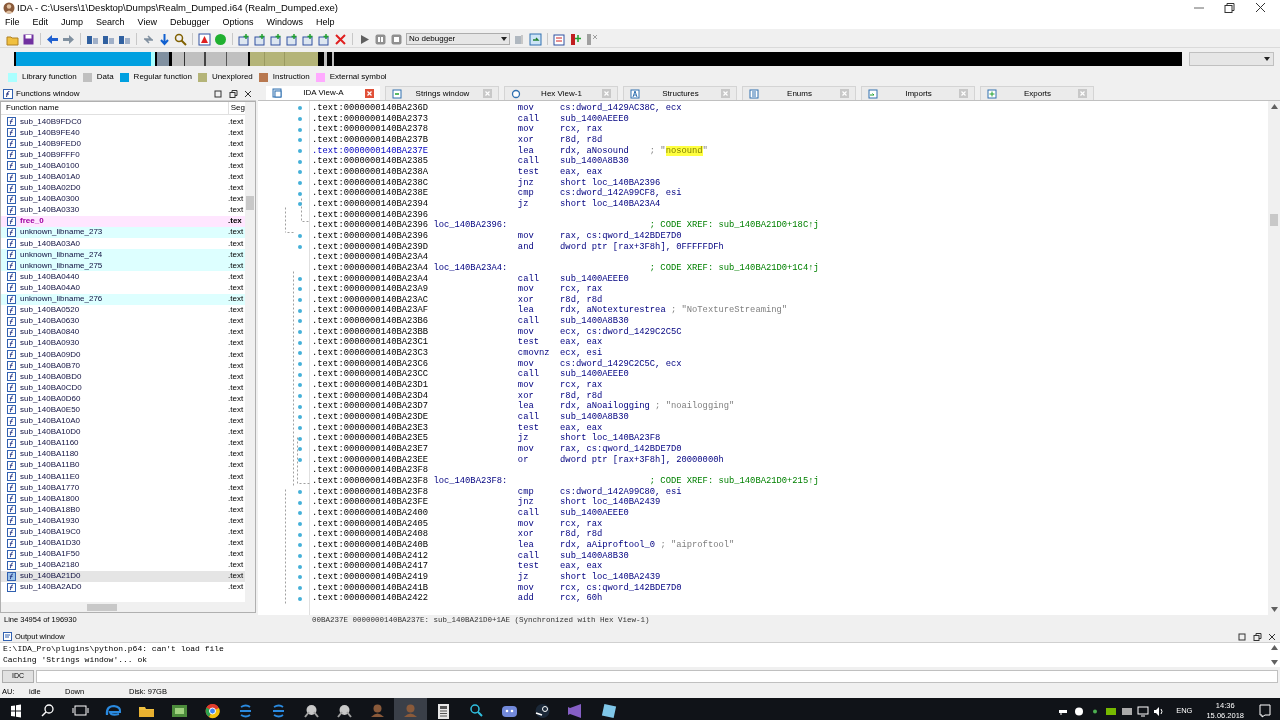 Image resolution: width=1280 pixels, height=720 pixels. Describe the element at coordinates (189, 22) in the screenshot. I see `menu-item: Debugger` at that location.